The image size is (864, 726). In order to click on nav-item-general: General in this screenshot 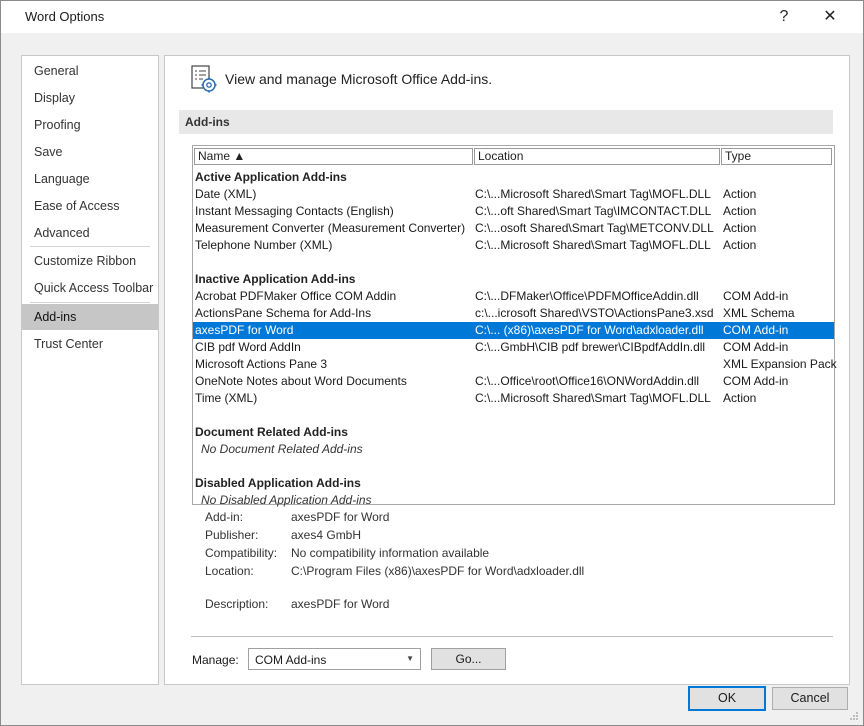, I will do `click(90, 71)`.